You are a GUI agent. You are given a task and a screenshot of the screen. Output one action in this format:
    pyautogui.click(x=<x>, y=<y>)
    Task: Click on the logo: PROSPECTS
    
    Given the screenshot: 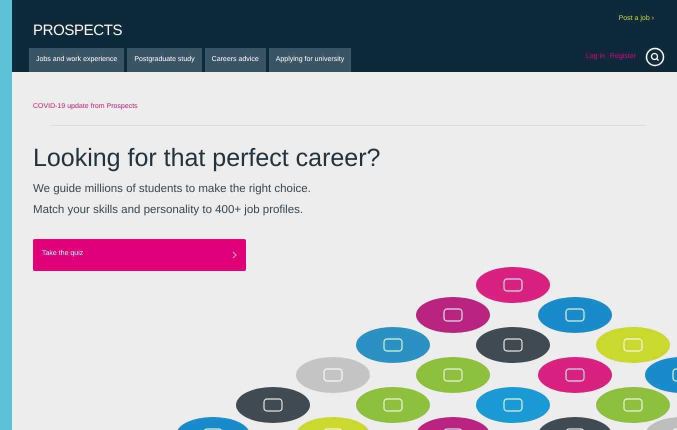 What is the action you would take?
    pyautogui.click(x=77, y=31)
    